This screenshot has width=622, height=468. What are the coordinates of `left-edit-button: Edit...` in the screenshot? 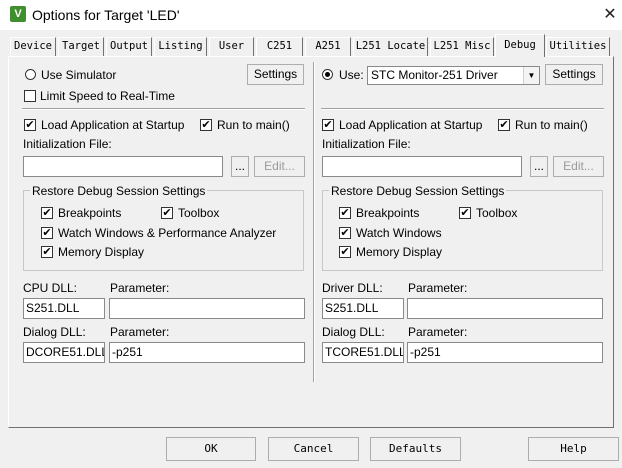 It's located at (279, 166).